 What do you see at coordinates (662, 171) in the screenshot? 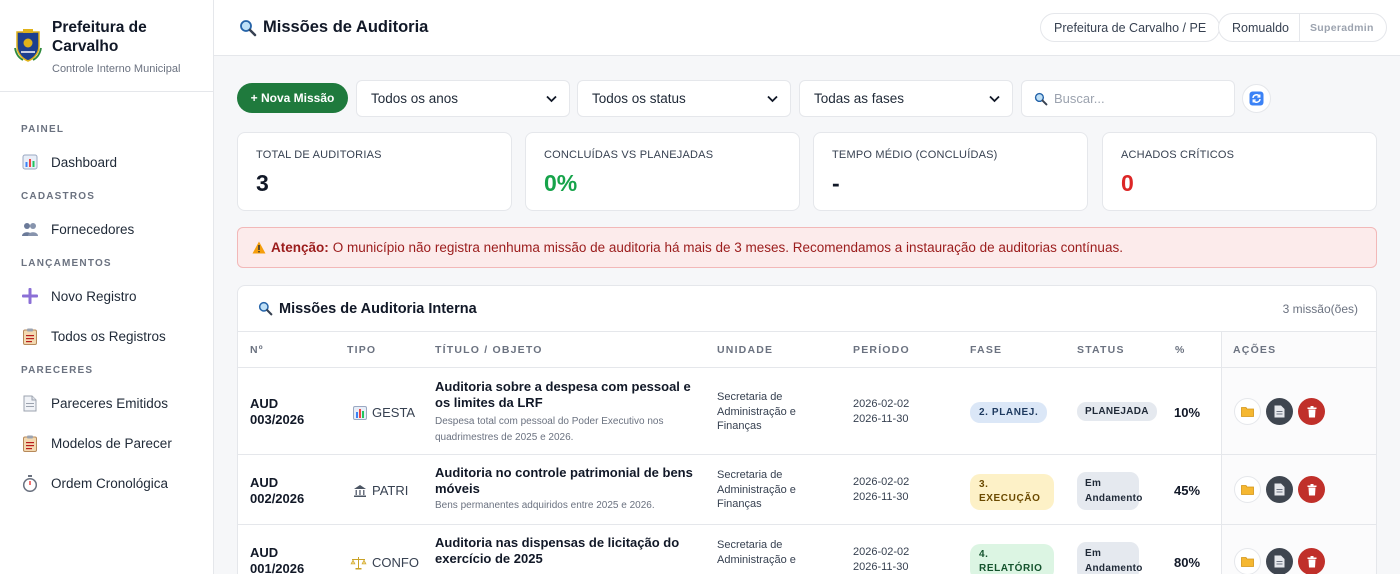
I see `stat-card-concluidas: CONCLUÍDAS VS PLANEJADAS 0%` at bounding box center [662, 171].